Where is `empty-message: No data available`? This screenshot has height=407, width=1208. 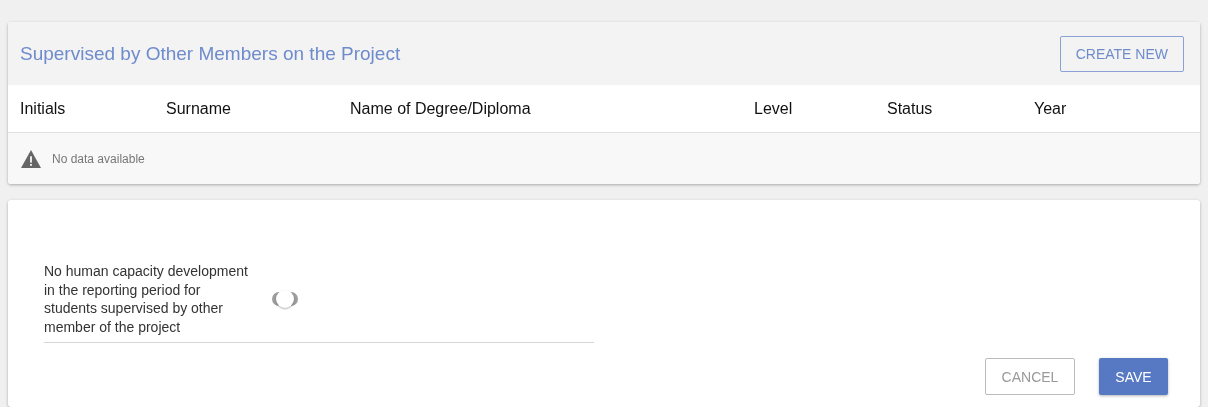 empty-message: No data available is located at coordinates (98, 158).